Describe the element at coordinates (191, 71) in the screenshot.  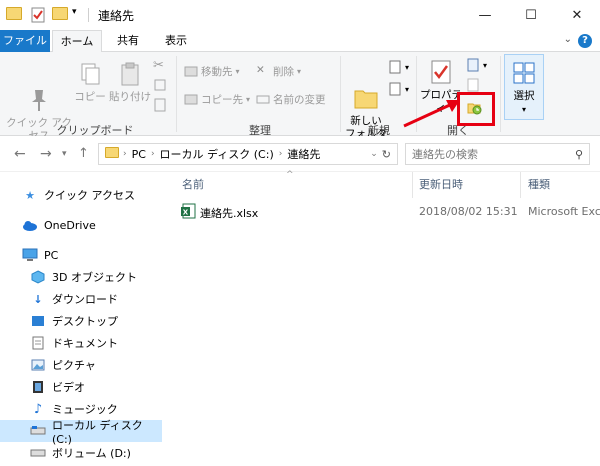
I see `move-to-icon` at that location.